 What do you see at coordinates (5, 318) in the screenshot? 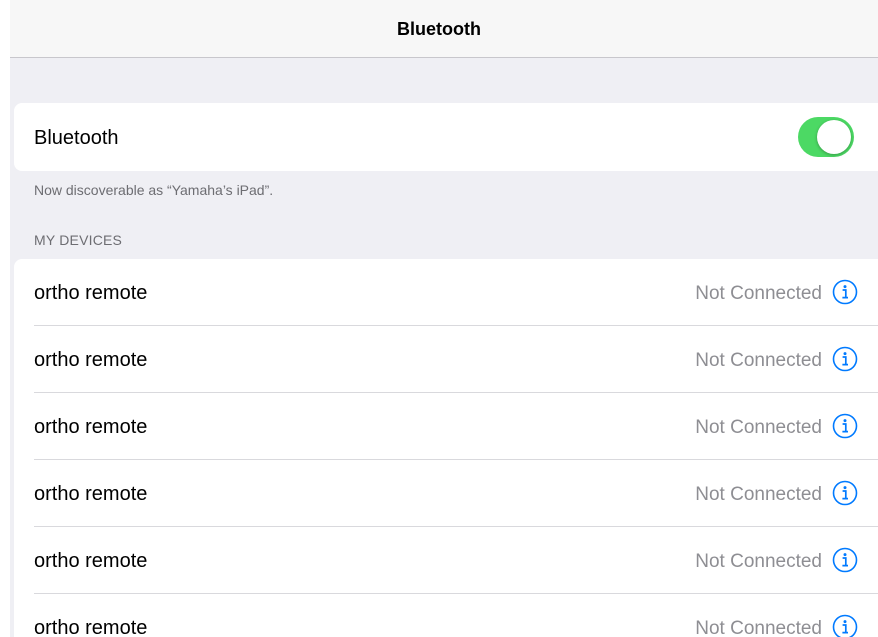
I see `split-view-divider` at bounding box center [5, 318].